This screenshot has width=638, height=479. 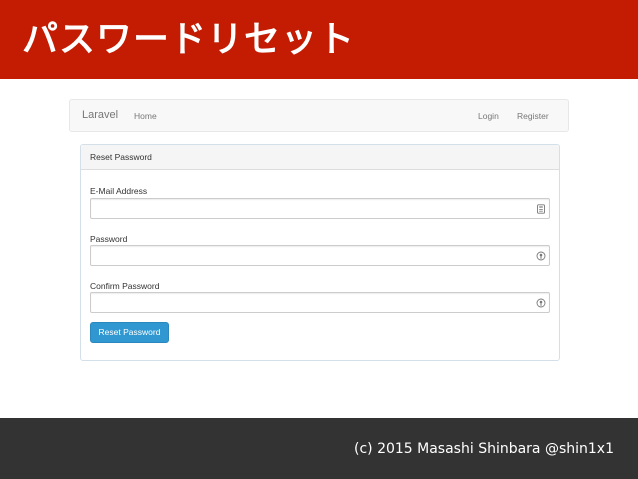 I want to click on navbar: Laravel Home Login Register, so click(x=319, y=115).